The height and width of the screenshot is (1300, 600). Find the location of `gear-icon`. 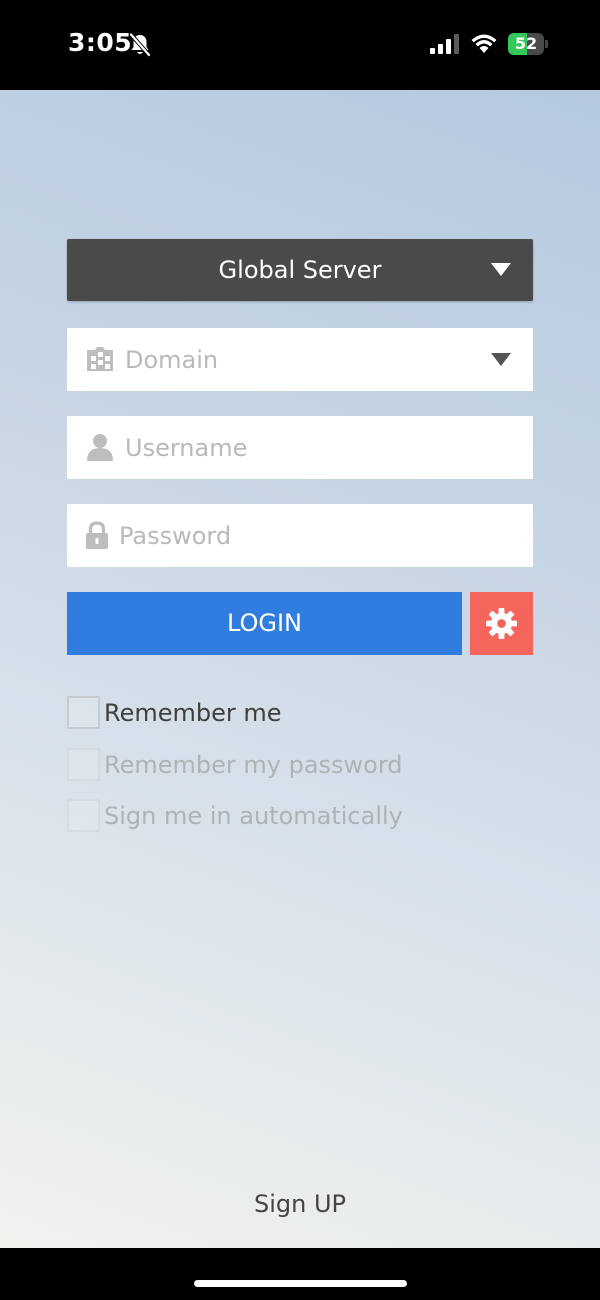

gear-icon is located at coordinates (501, 623).